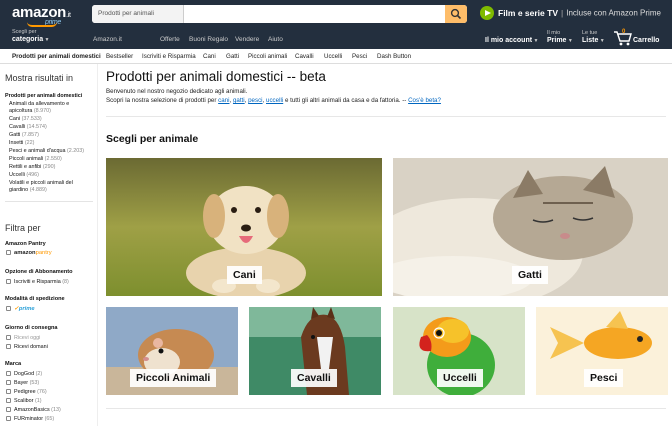 This screenshot has height=426, width=672. I want to click on pantry-checkbox: amazonpantry, so click(29, 253).